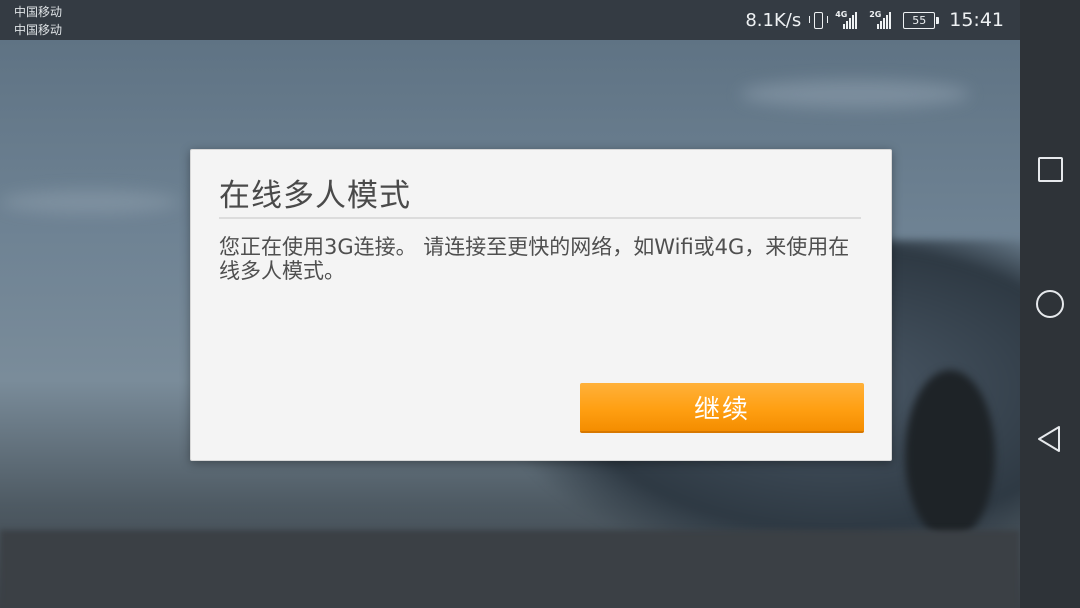  Describe the element at coordinates (773, 20) in the screenshot. I see `network-speed: 8.1K/s` at that location.